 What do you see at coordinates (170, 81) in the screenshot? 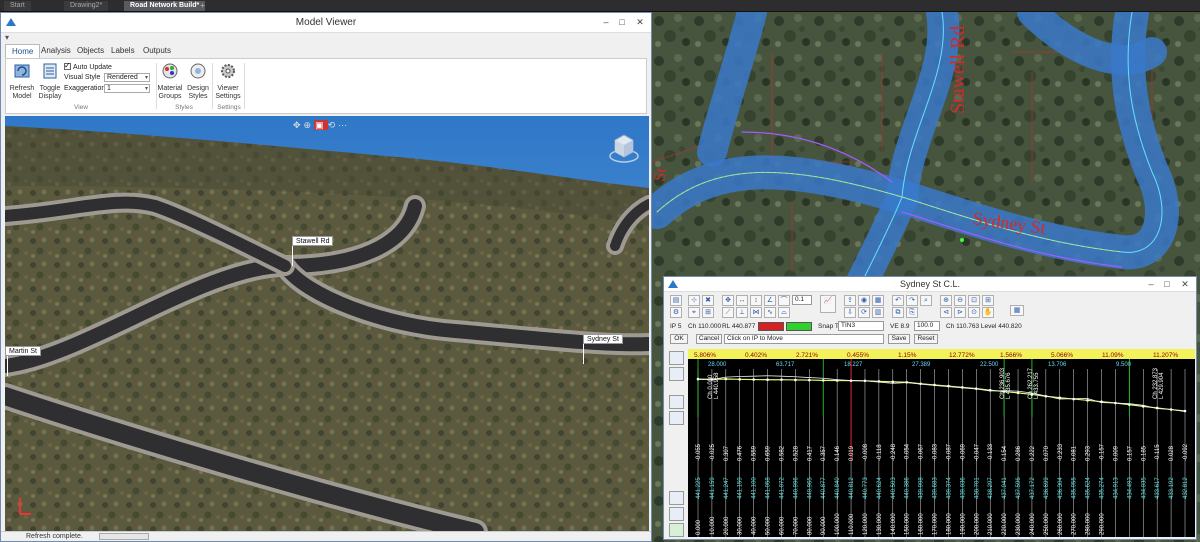
I see `material-groups-button: Material Groups` at bounding box center [170, 81].